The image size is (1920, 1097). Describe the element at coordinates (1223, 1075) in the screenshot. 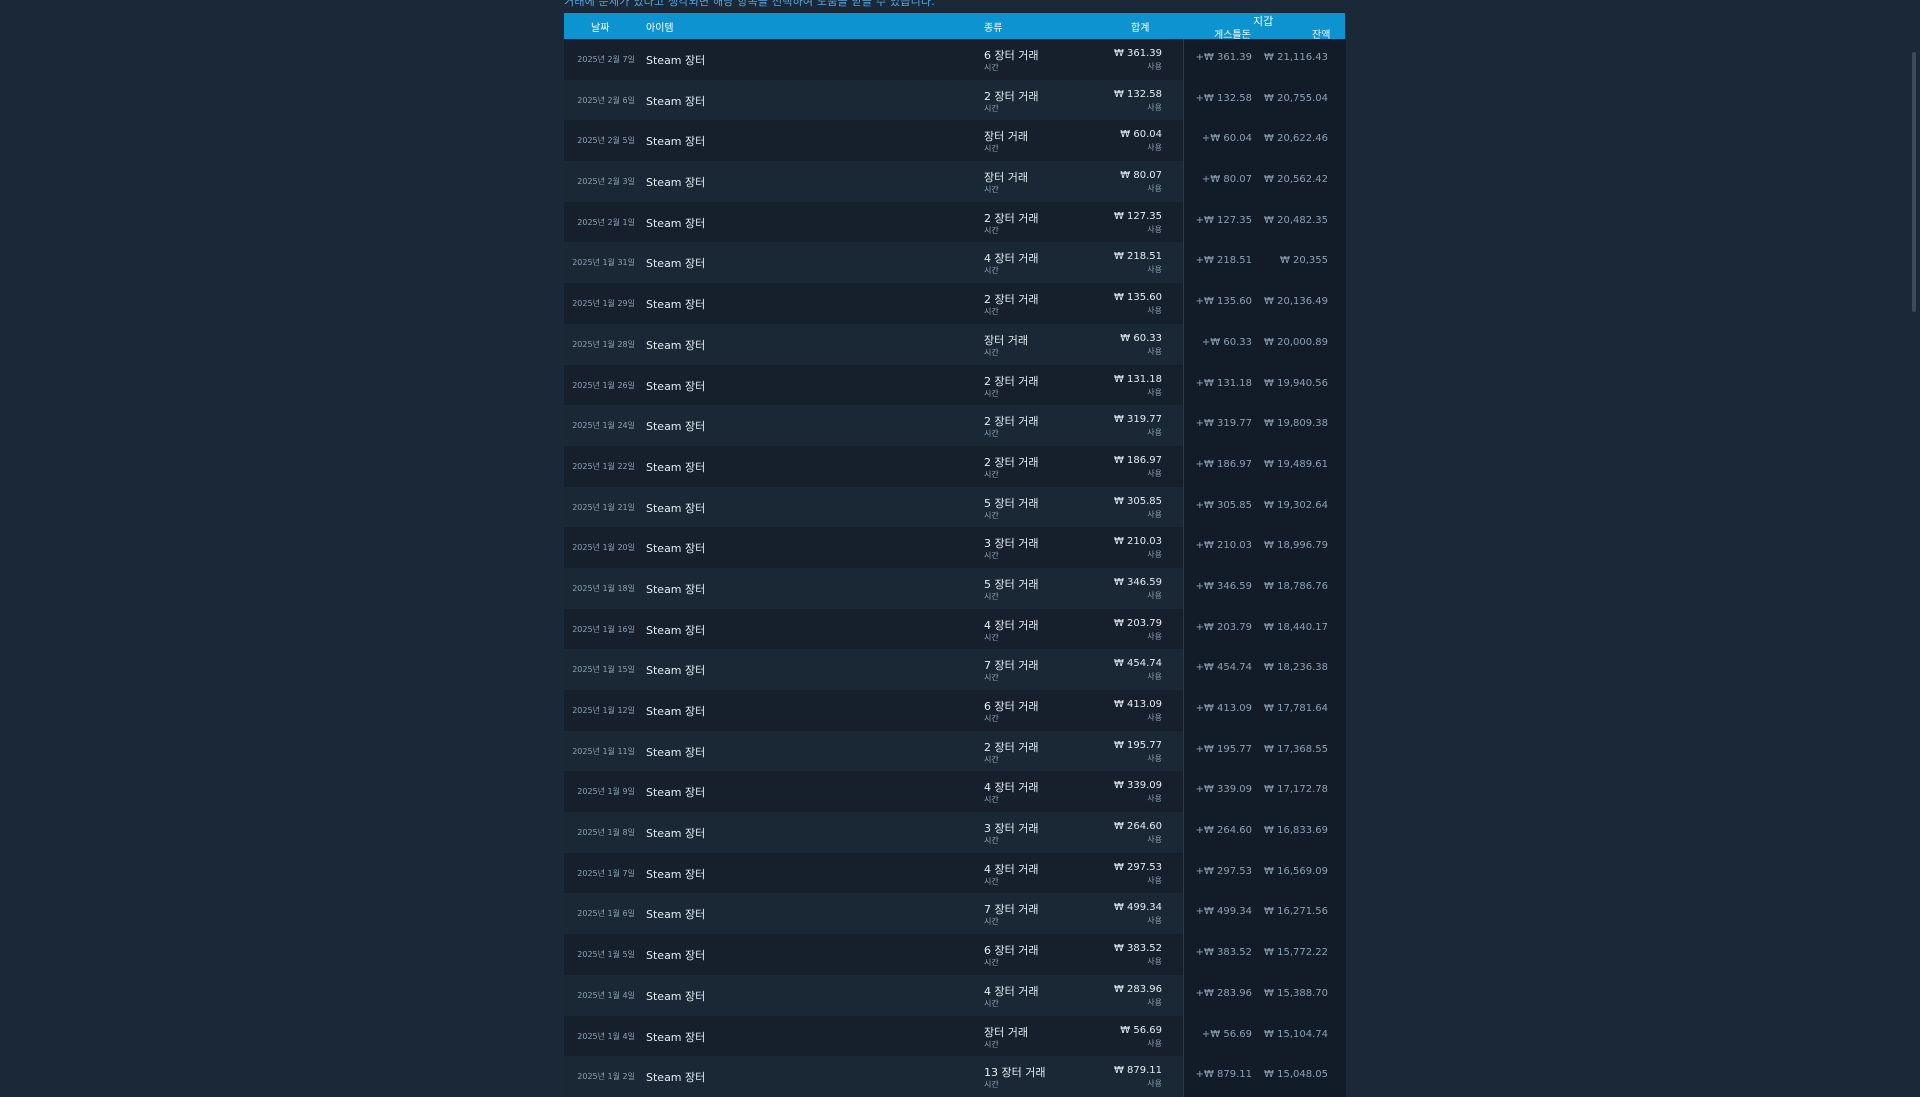

I see `row-wallet-change: +₩ 879.11` at that location.